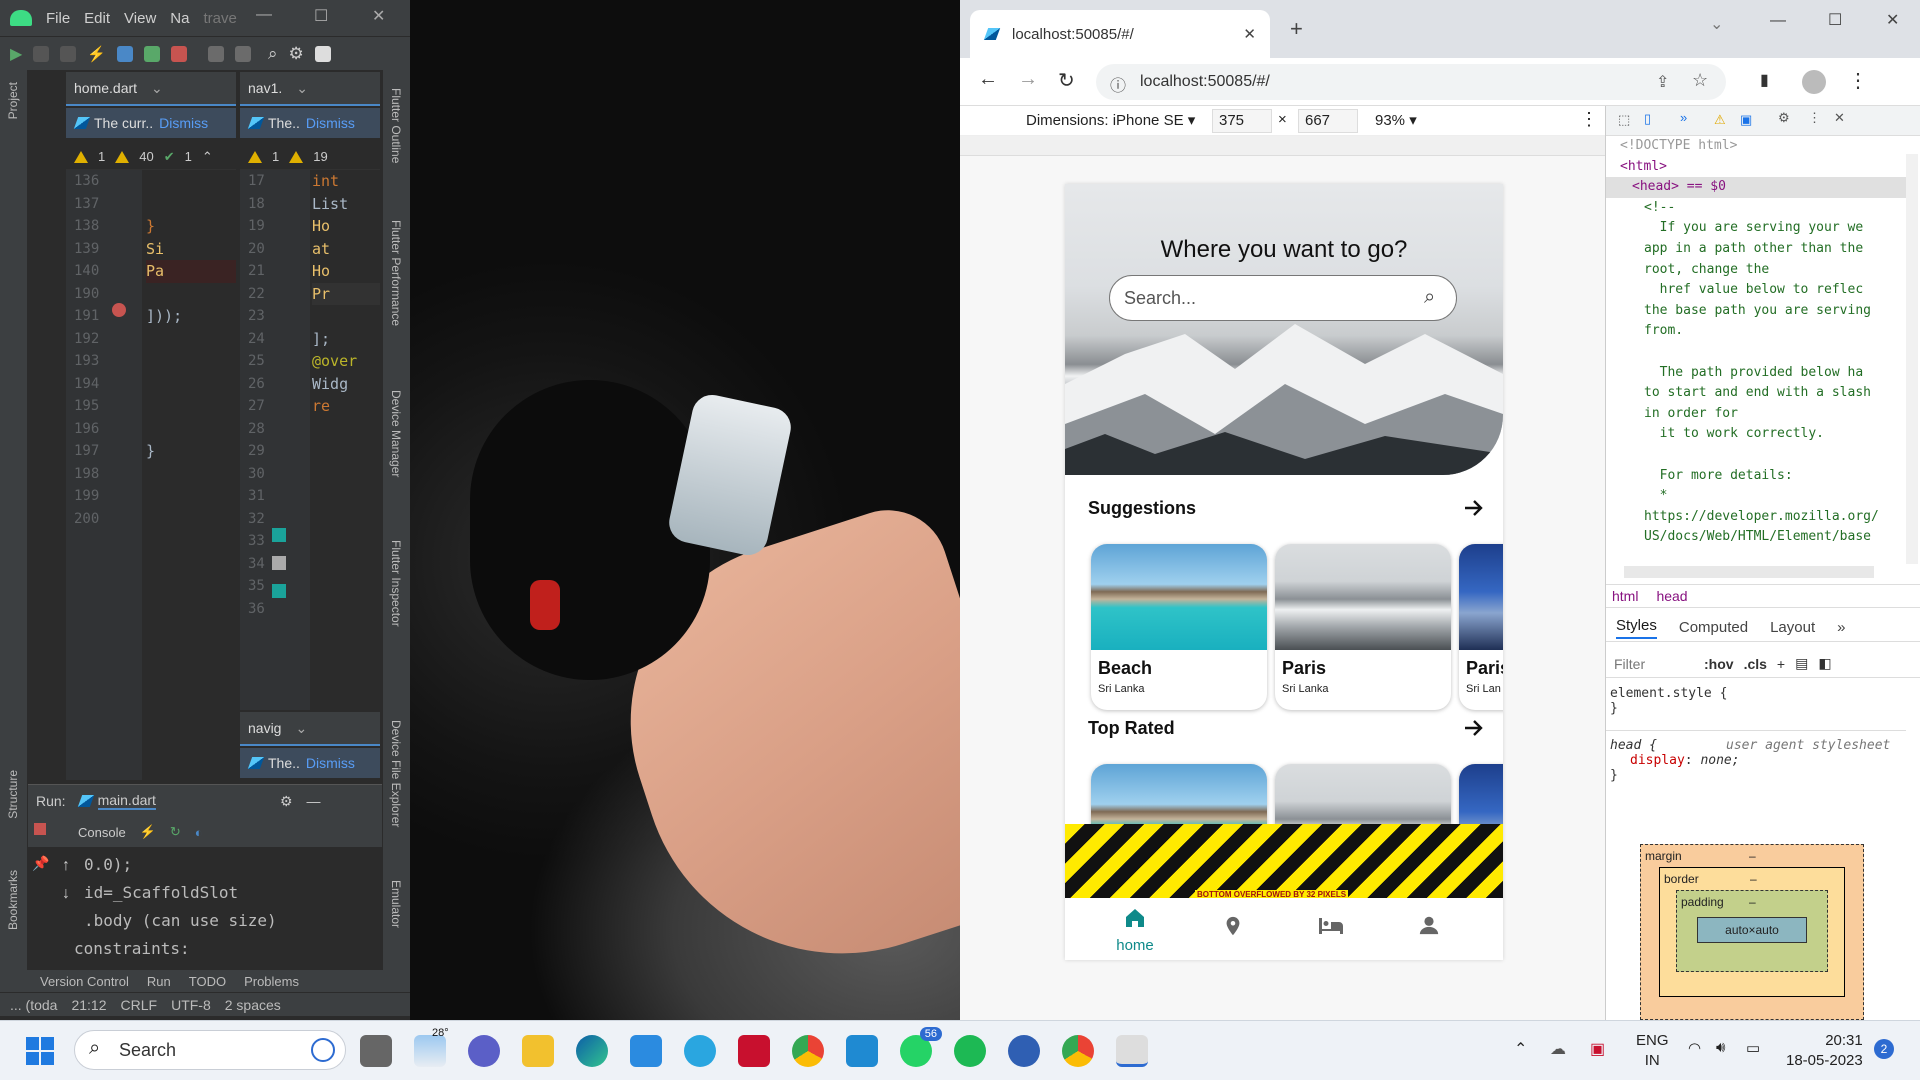 This screenshot has width=1920, height=1080. I want to click on clock: 20:31 18-05-2023, so click(1824, 1051).